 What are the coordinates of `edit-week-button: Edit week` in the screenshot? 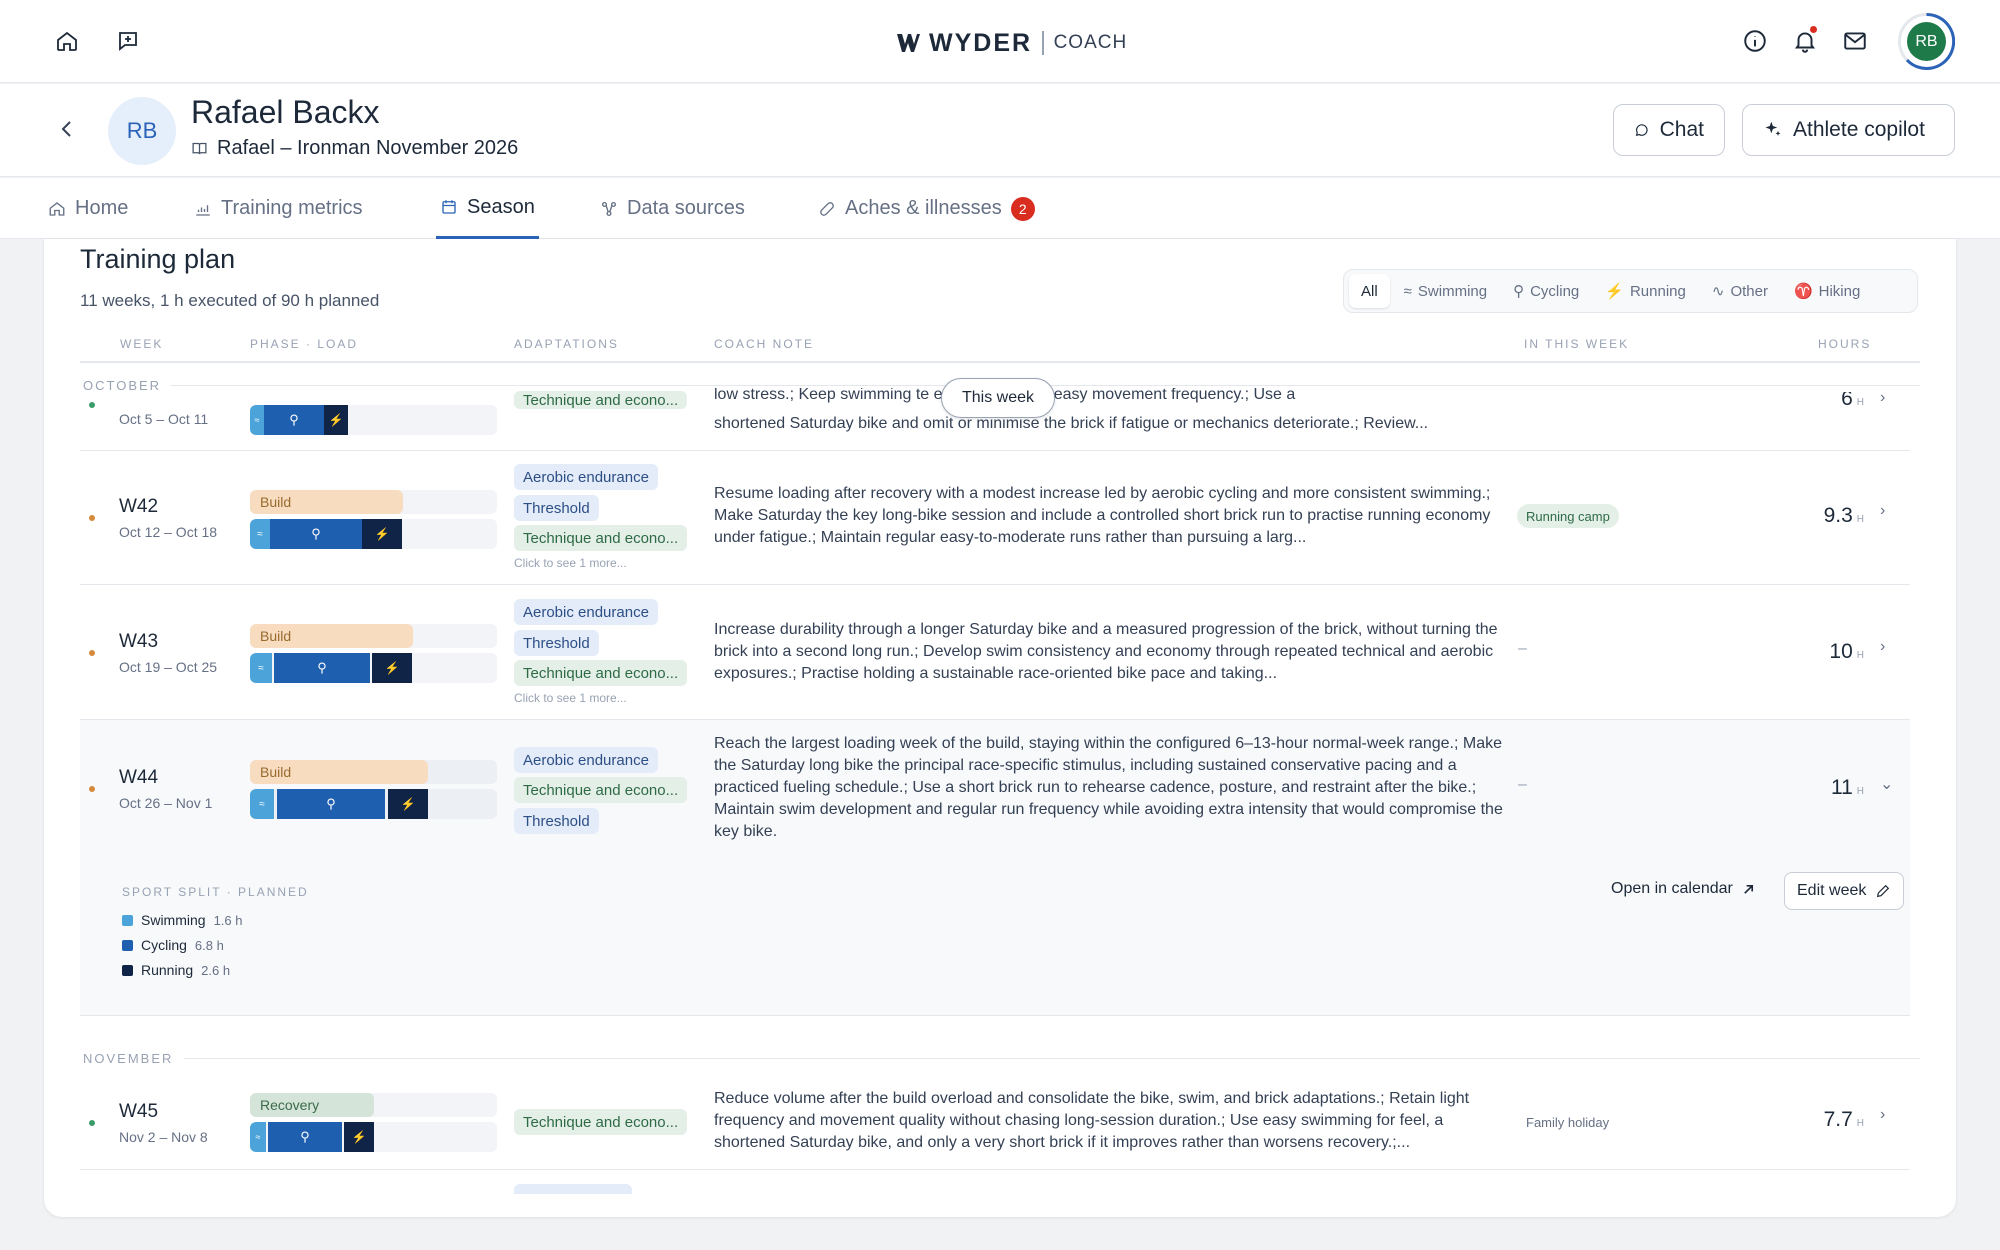 It's located at (1844, 891).